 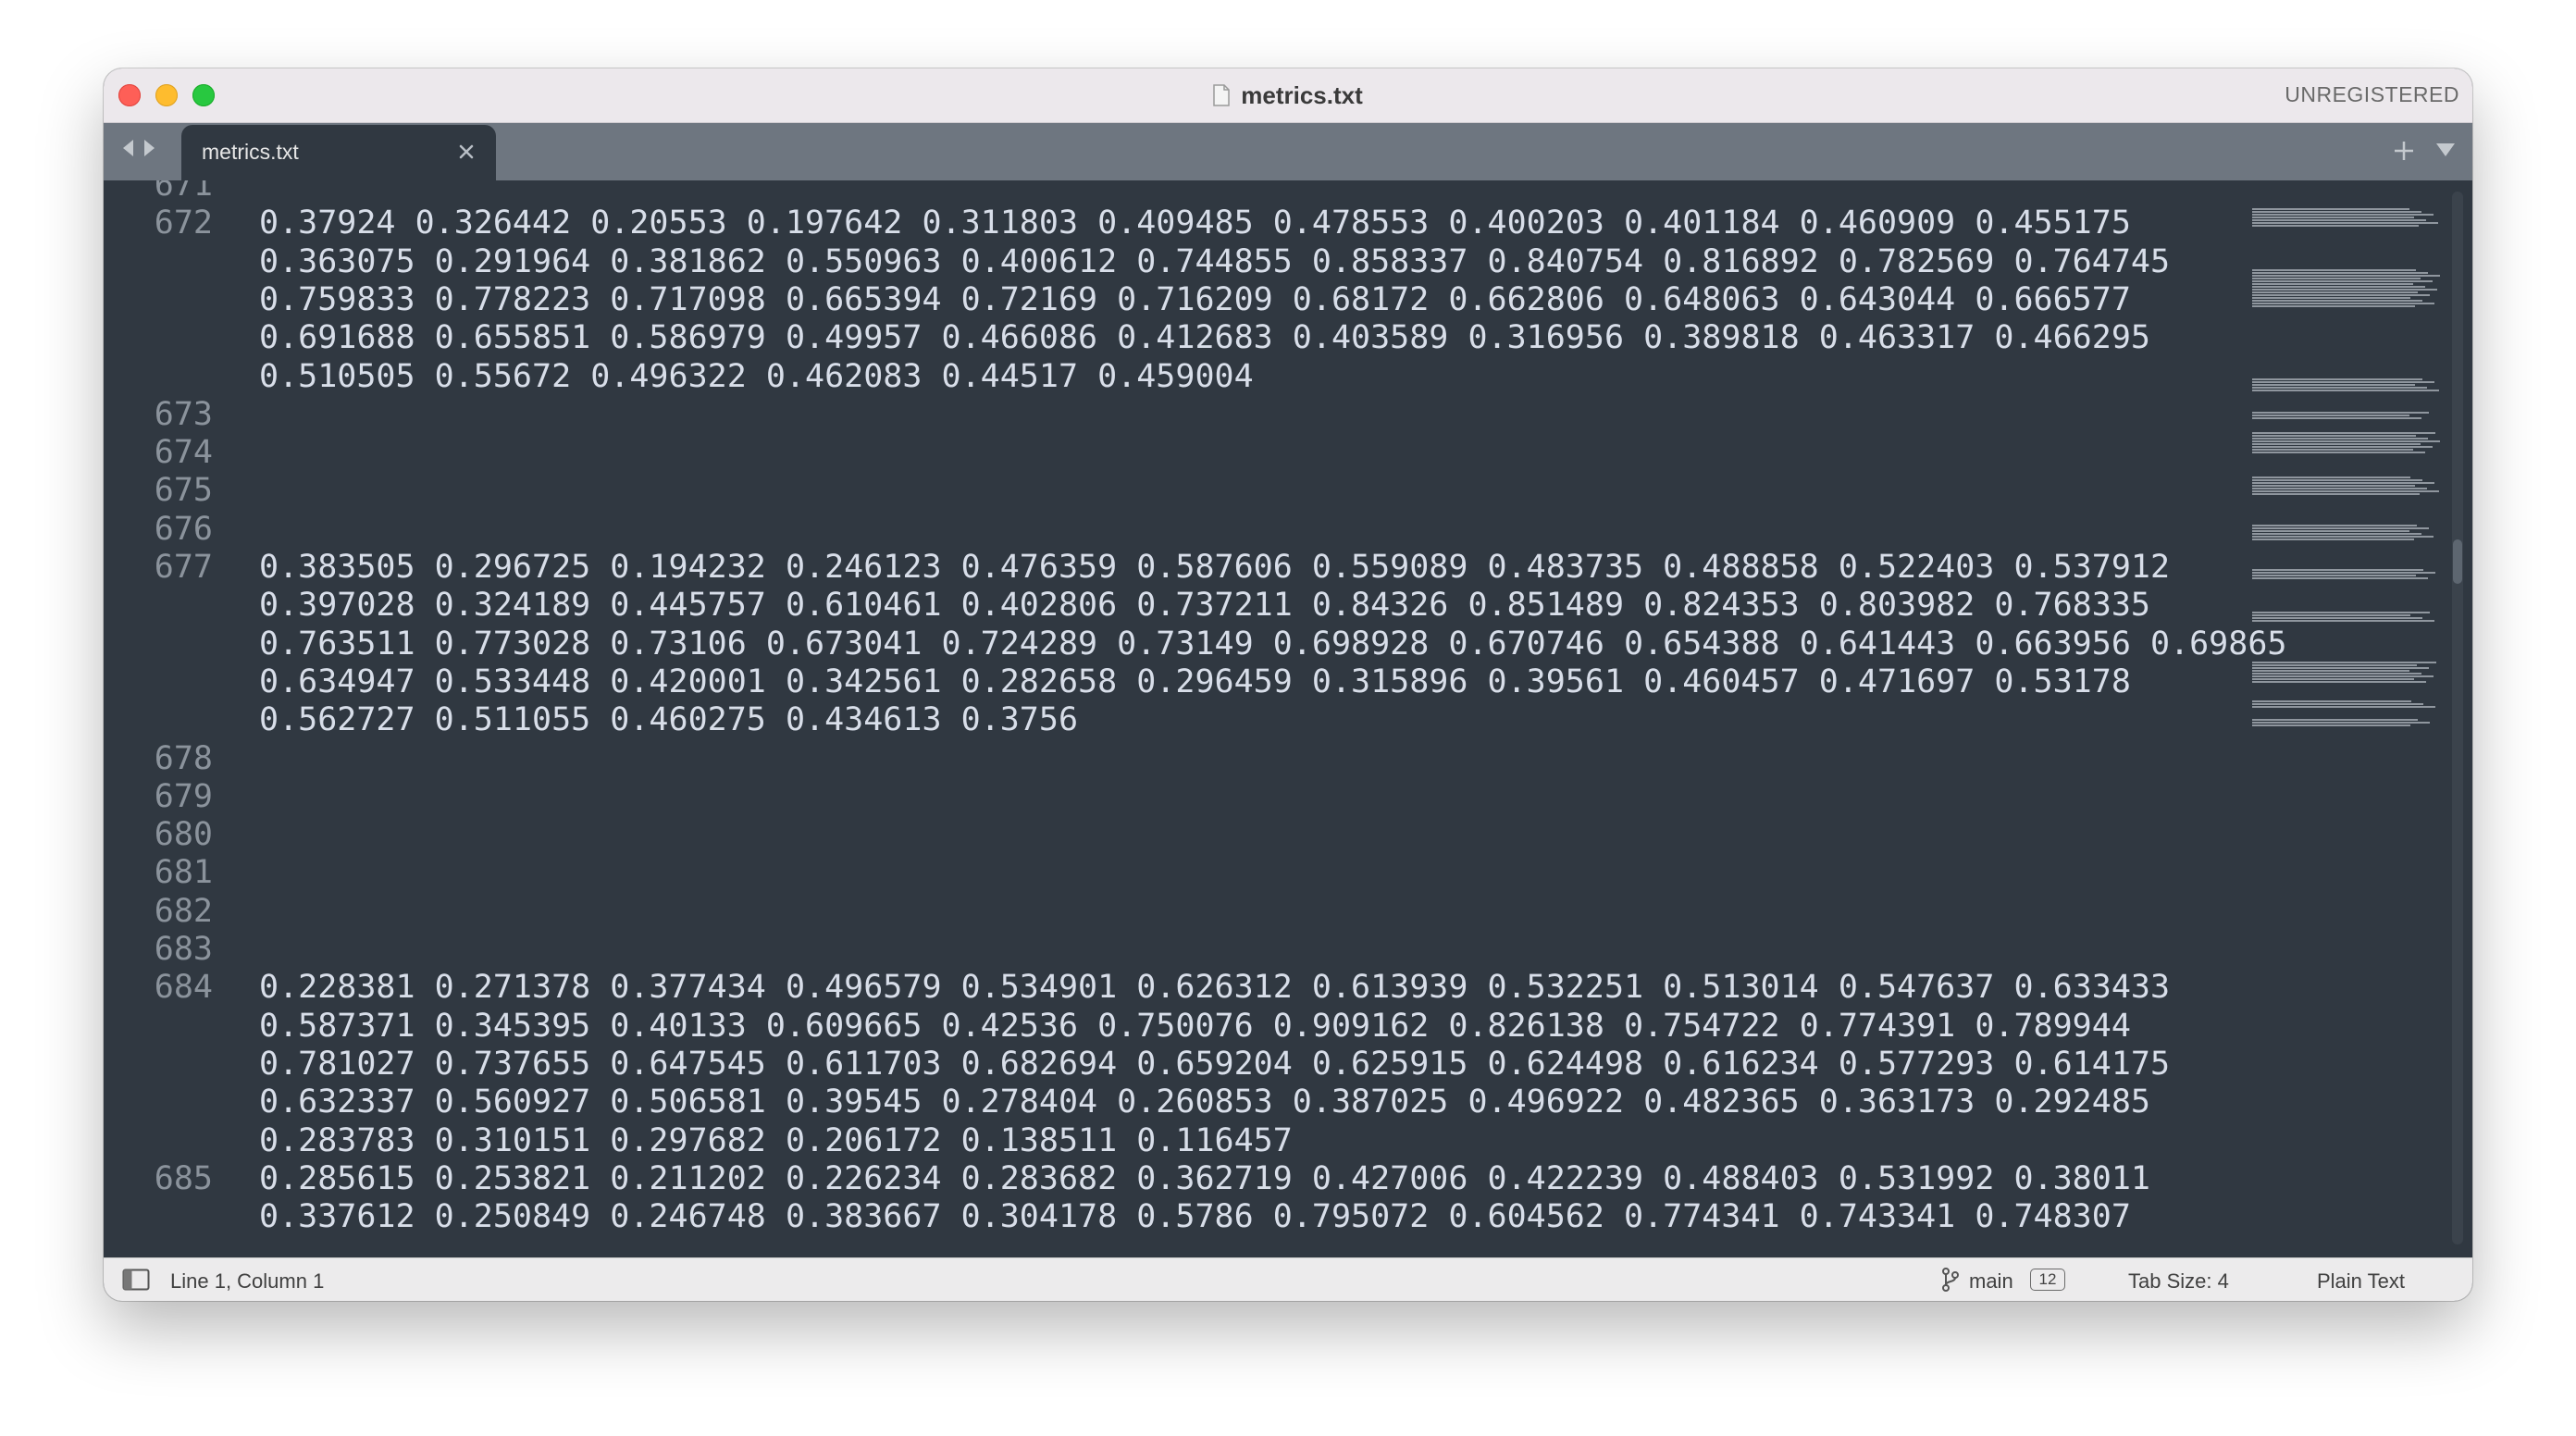 What do you see at coordinates (128, 148) in the screenshot?
I see `previous-tab-icon` at bounding box center [128, 148].